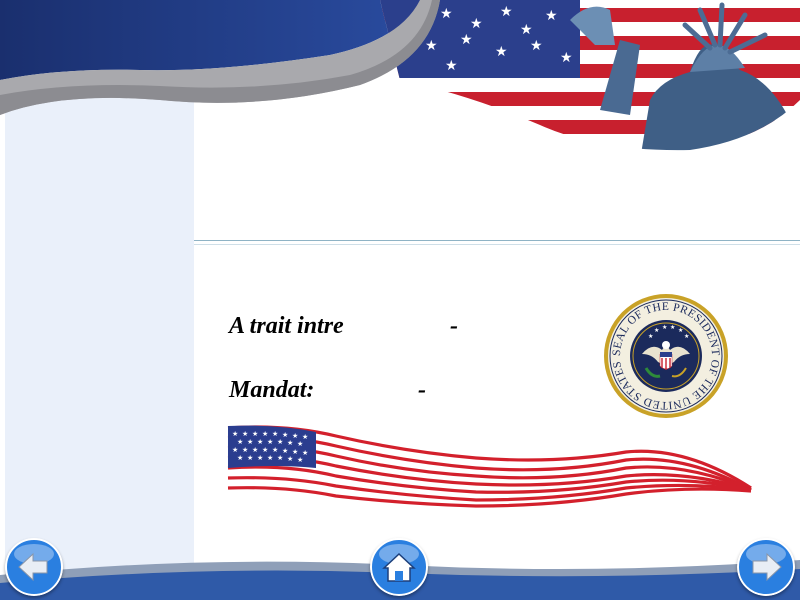  What do you see at coordinates (286, 326) in the screenshot?
I see `served-between-label: A trait intre` at bounding box center [286, 326].